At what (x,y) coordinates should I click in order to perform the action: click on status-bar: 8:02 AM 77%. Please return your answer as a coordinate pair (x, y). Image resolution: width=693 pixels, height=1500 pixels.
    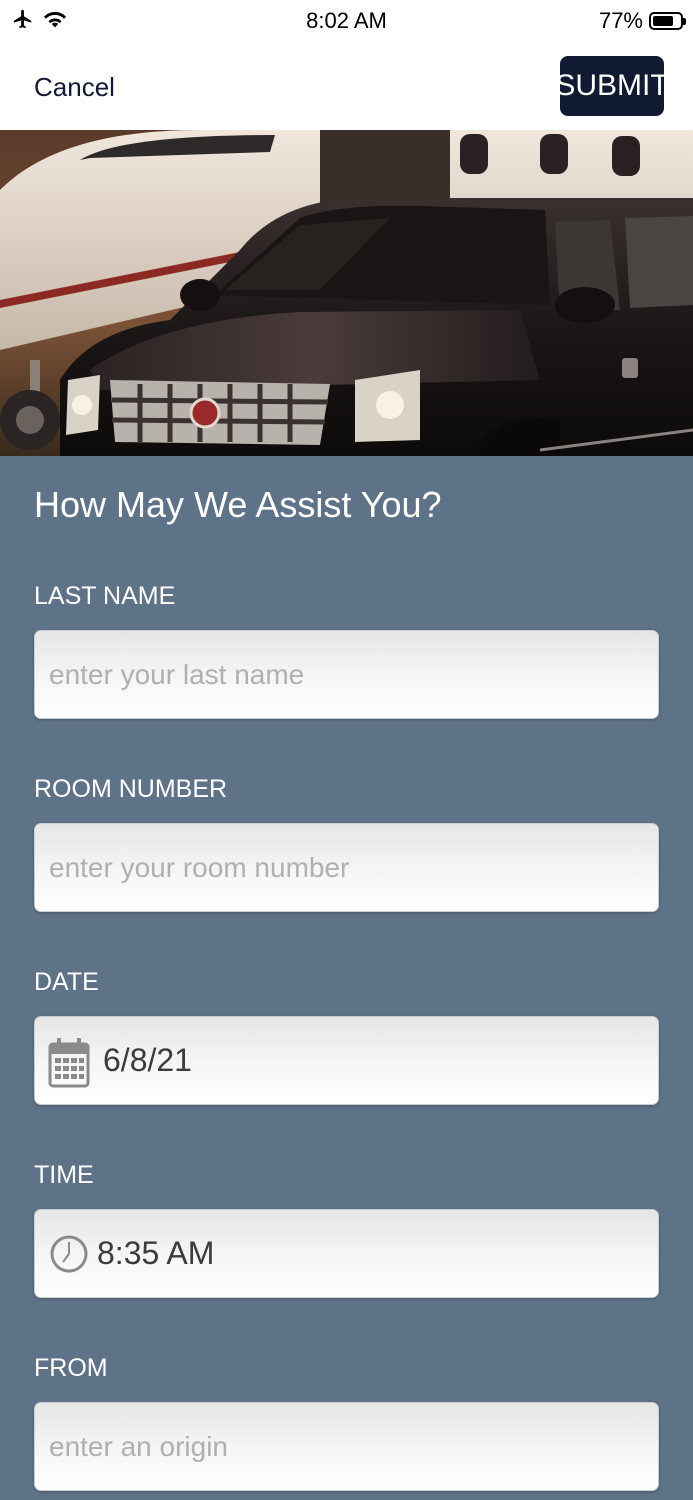
    Looking at the image, I should click on (346, 22).